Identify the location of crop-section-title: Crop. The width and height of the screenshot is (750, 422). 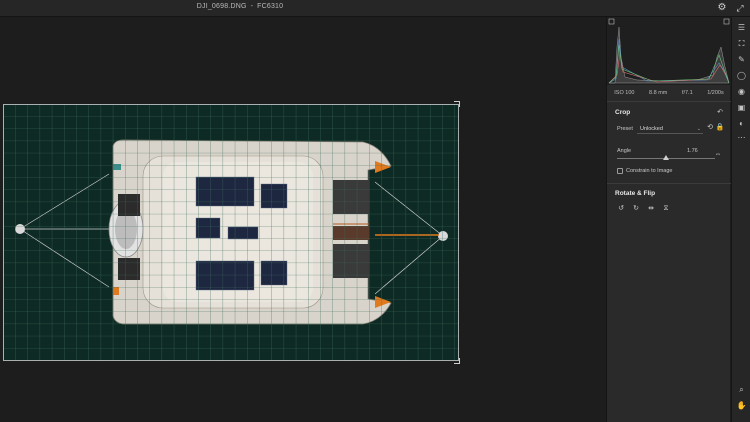
(623, 112).